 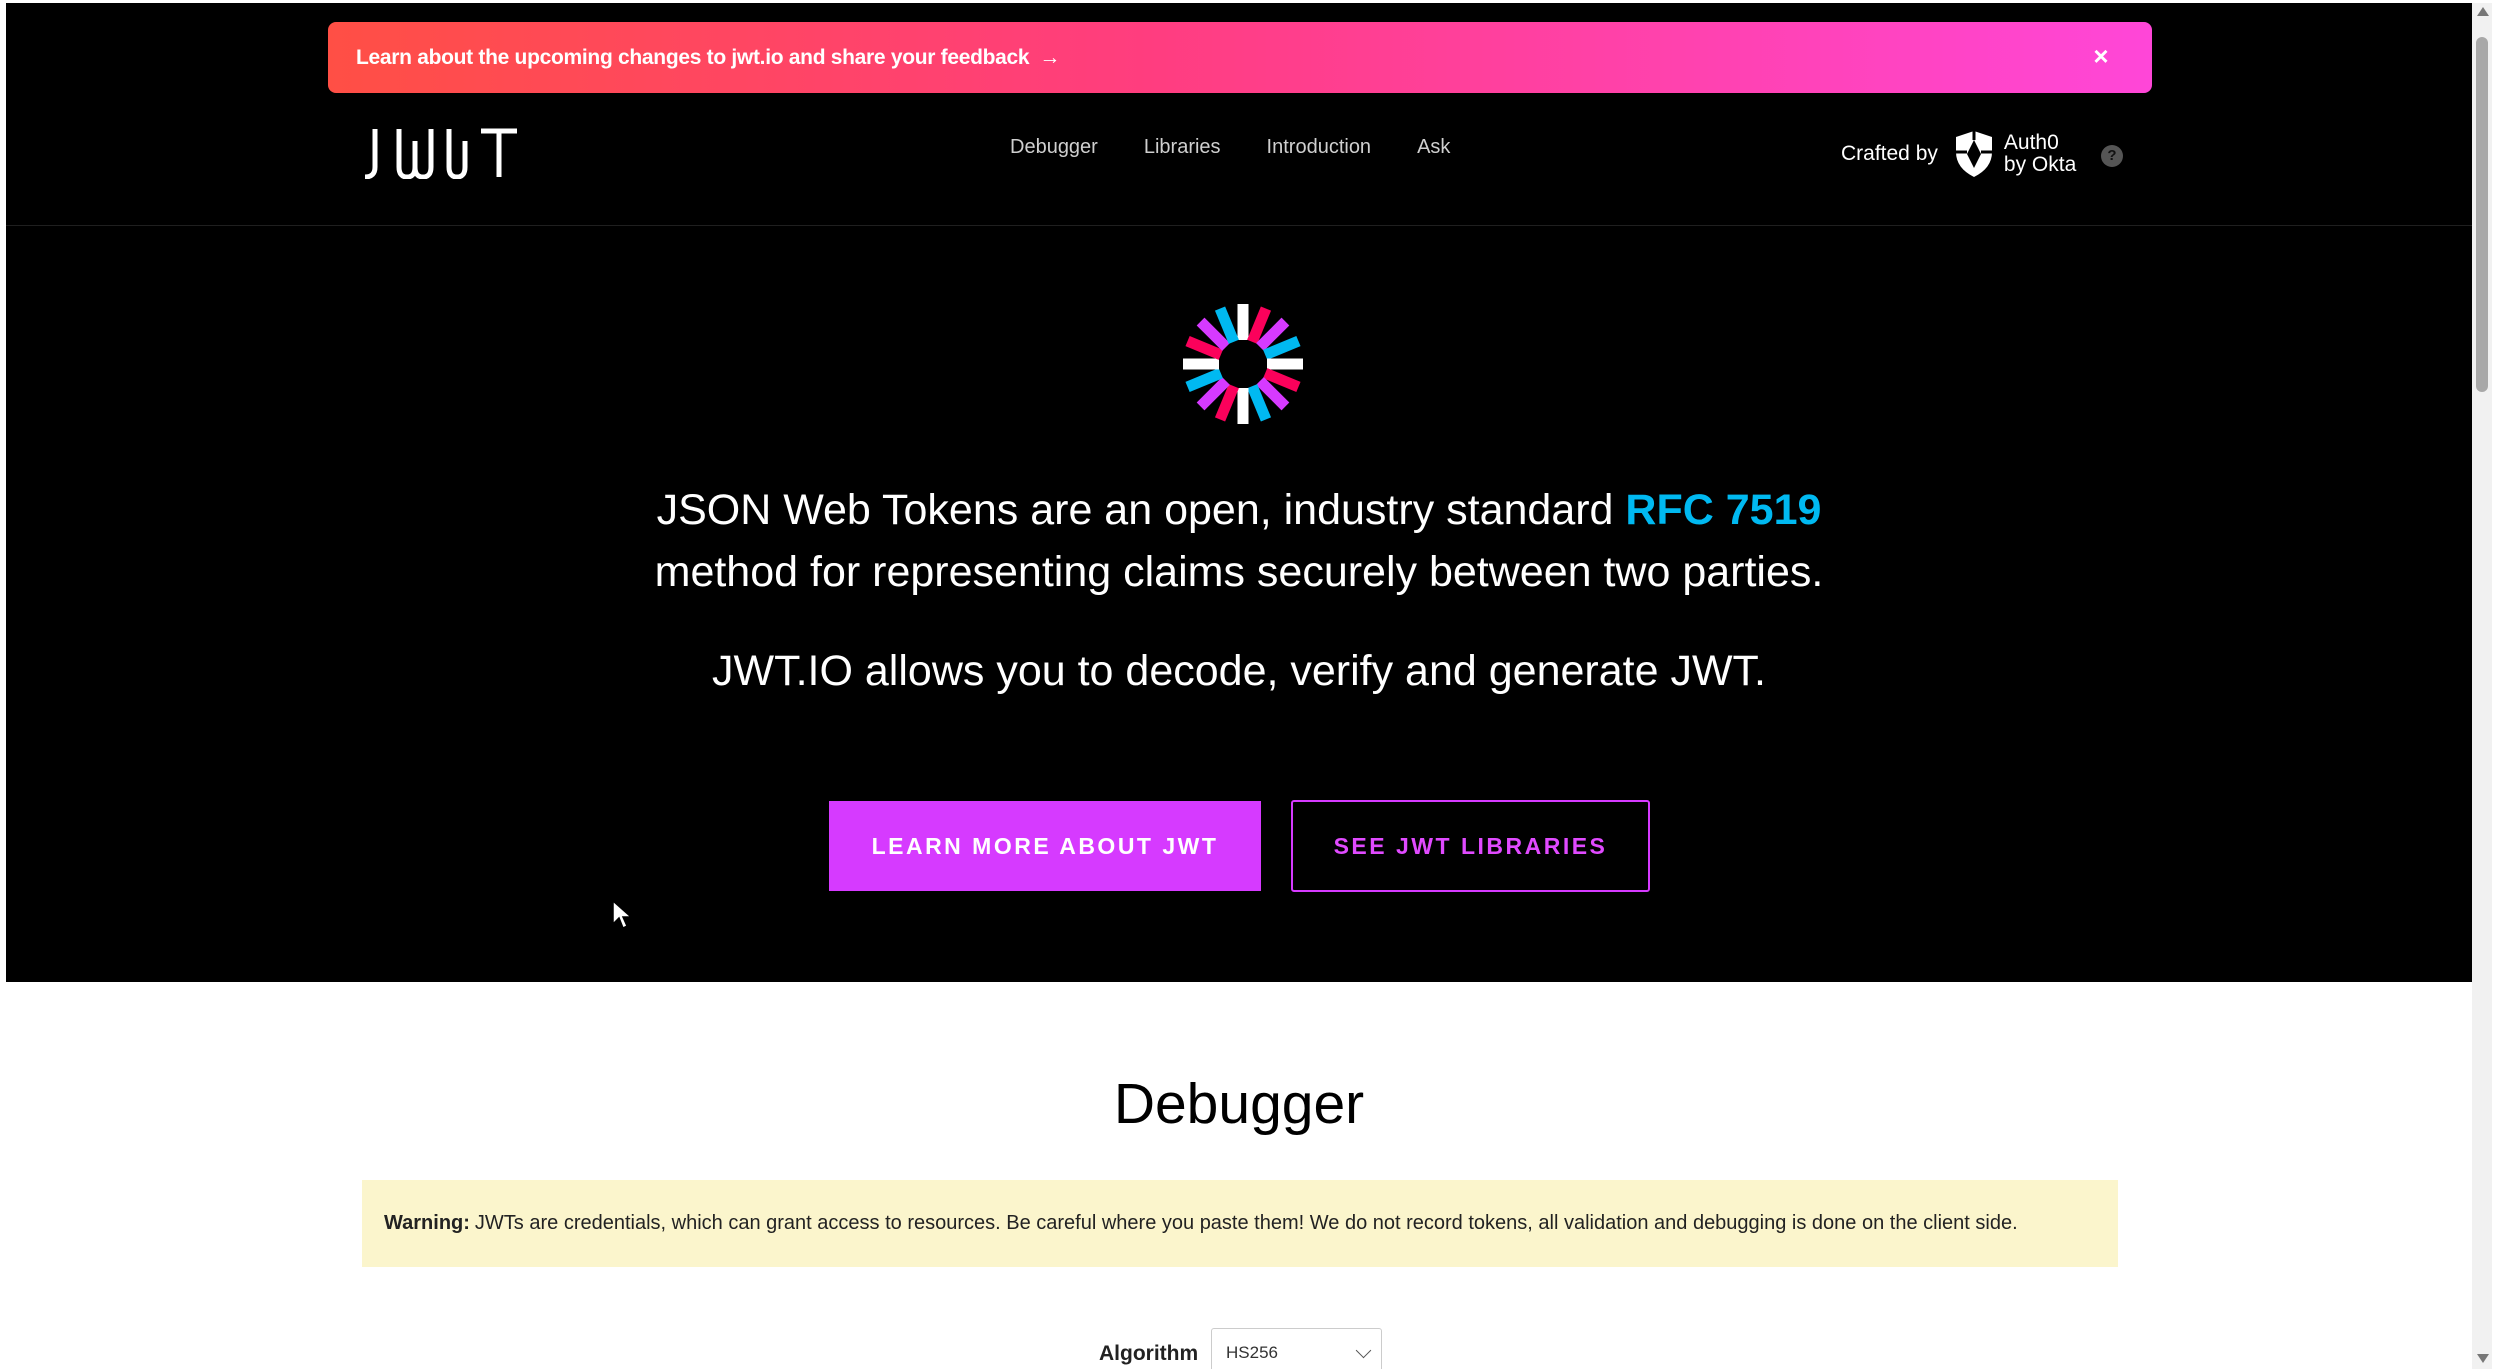 What do you see at coordinates (1889, 153) in the screenshot?
I see `crafted-by-label: Crafted by` at bounding box center [1889, 153].